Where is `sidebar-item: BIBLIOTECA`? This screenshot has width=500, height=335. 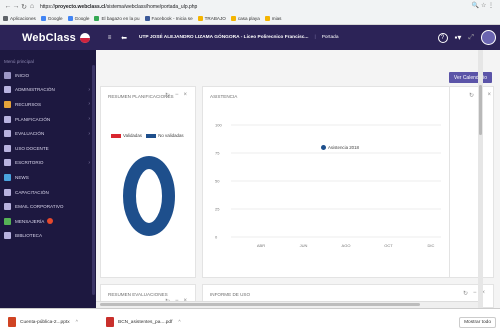 sidebar-item: BIBLIOTECA is located at coordinates (48, 236).